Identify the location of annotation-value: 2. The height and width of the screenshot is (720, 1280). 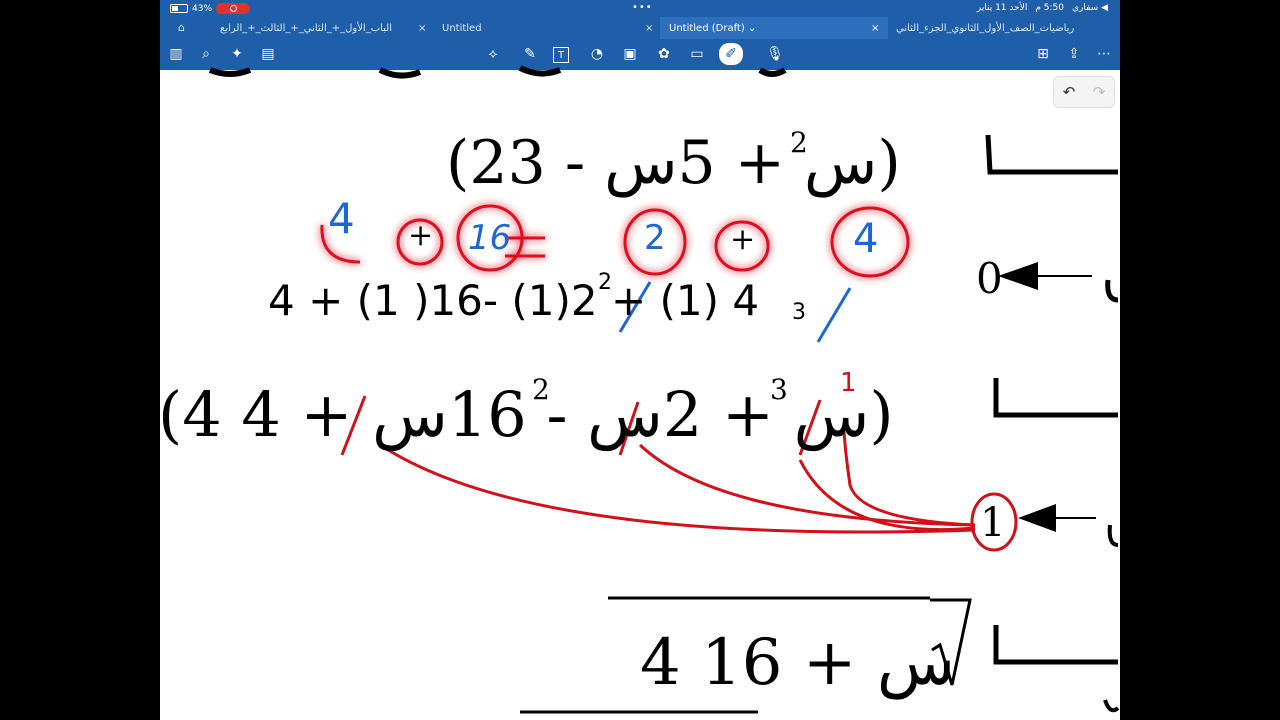
(655, 238).